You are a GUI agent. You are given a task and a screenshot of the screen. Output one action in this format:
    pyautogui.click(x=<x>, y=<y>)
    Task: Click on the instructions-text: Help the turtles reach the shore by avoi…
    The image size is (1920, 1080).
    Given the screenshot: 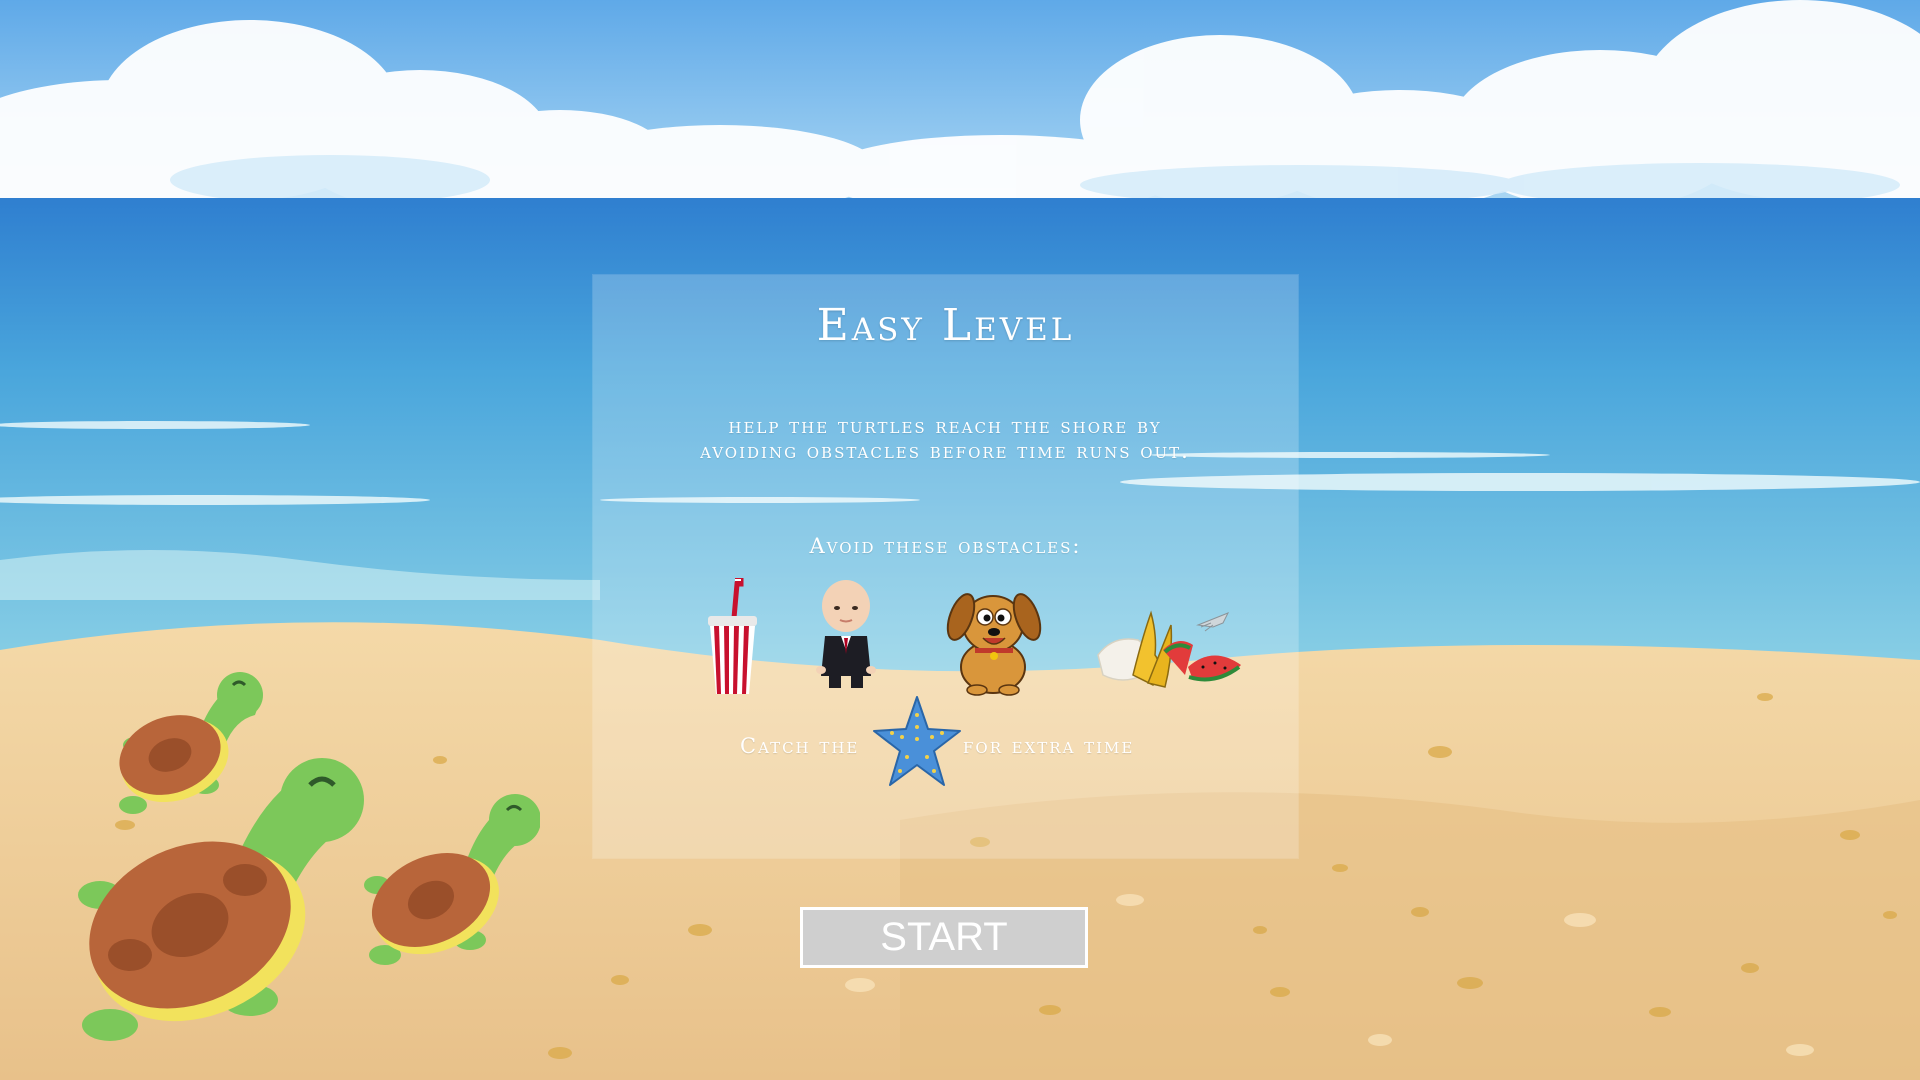 What is the action you would take?
    pyautogui.click(x=945, y=438)
    